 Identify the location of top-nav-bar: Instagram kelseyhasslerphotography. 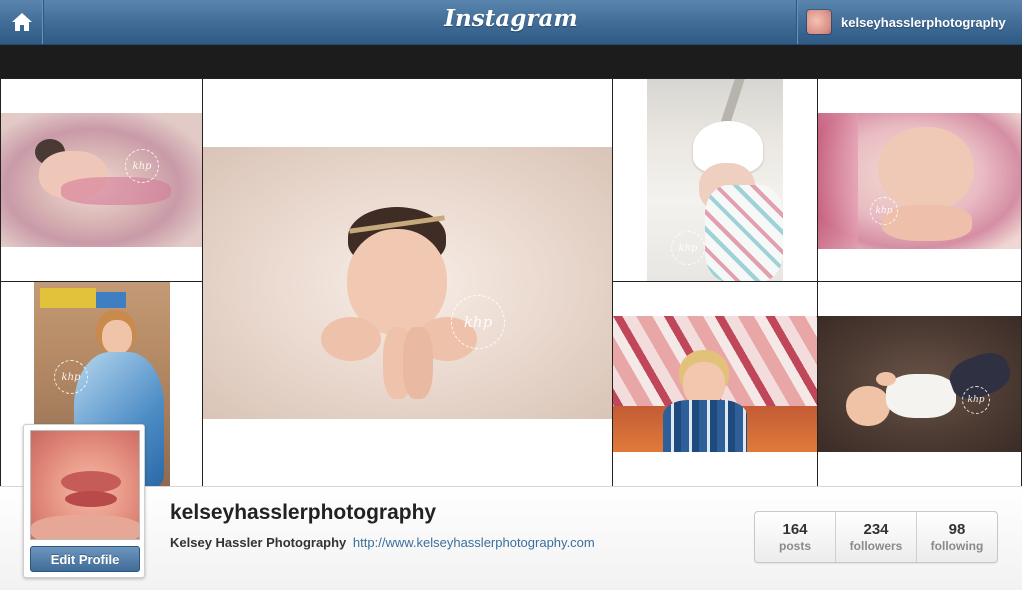
(511, 22).